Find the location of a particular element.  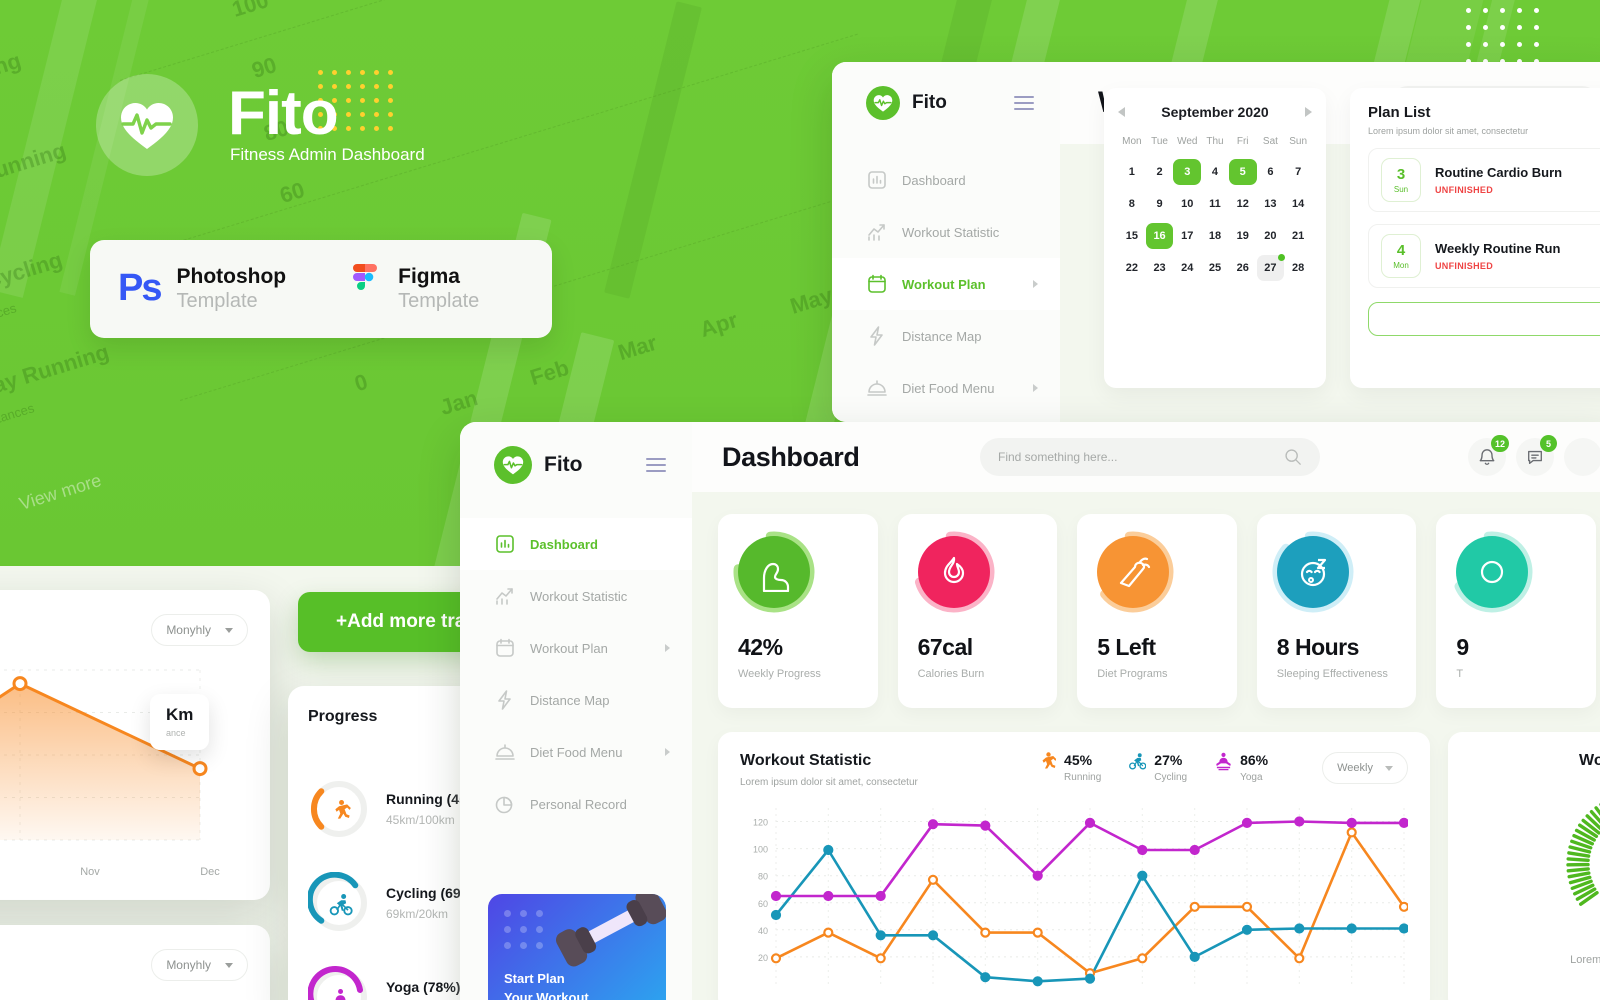

distance-chart-panel: Monyhly Sep Oct Nov Dec is located at coordinates (135, 745).